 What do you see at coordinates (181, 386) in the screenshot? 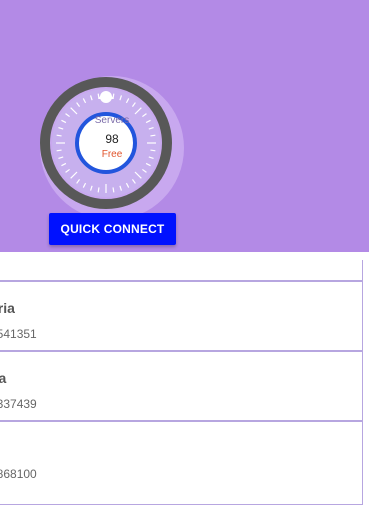
I see `server-row: da 4337439` at bounding box center [181, 386].